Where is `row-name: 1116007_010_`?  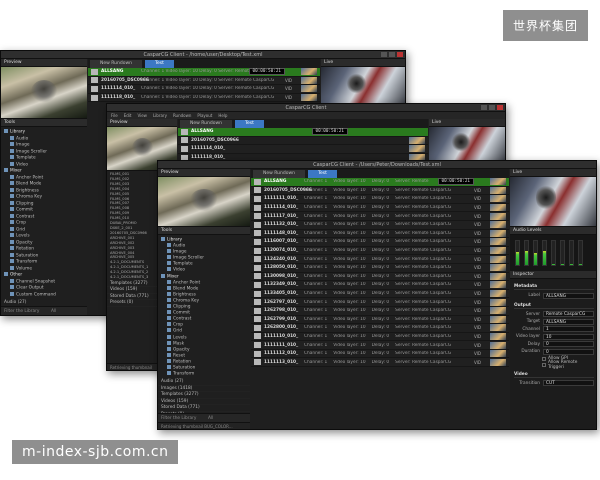 row-name: 1116007_010_ is located at coordinates (281, 242).